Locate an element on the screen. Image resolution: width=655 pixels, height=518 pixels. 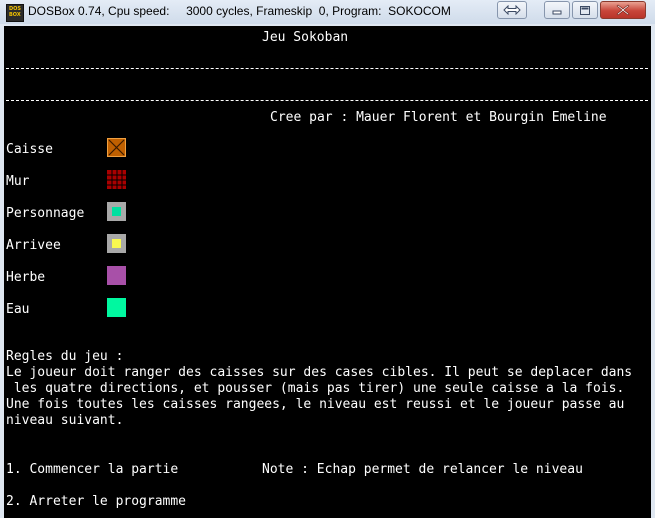
legend-label-mur: Mur is located at coordinates (18, 181).